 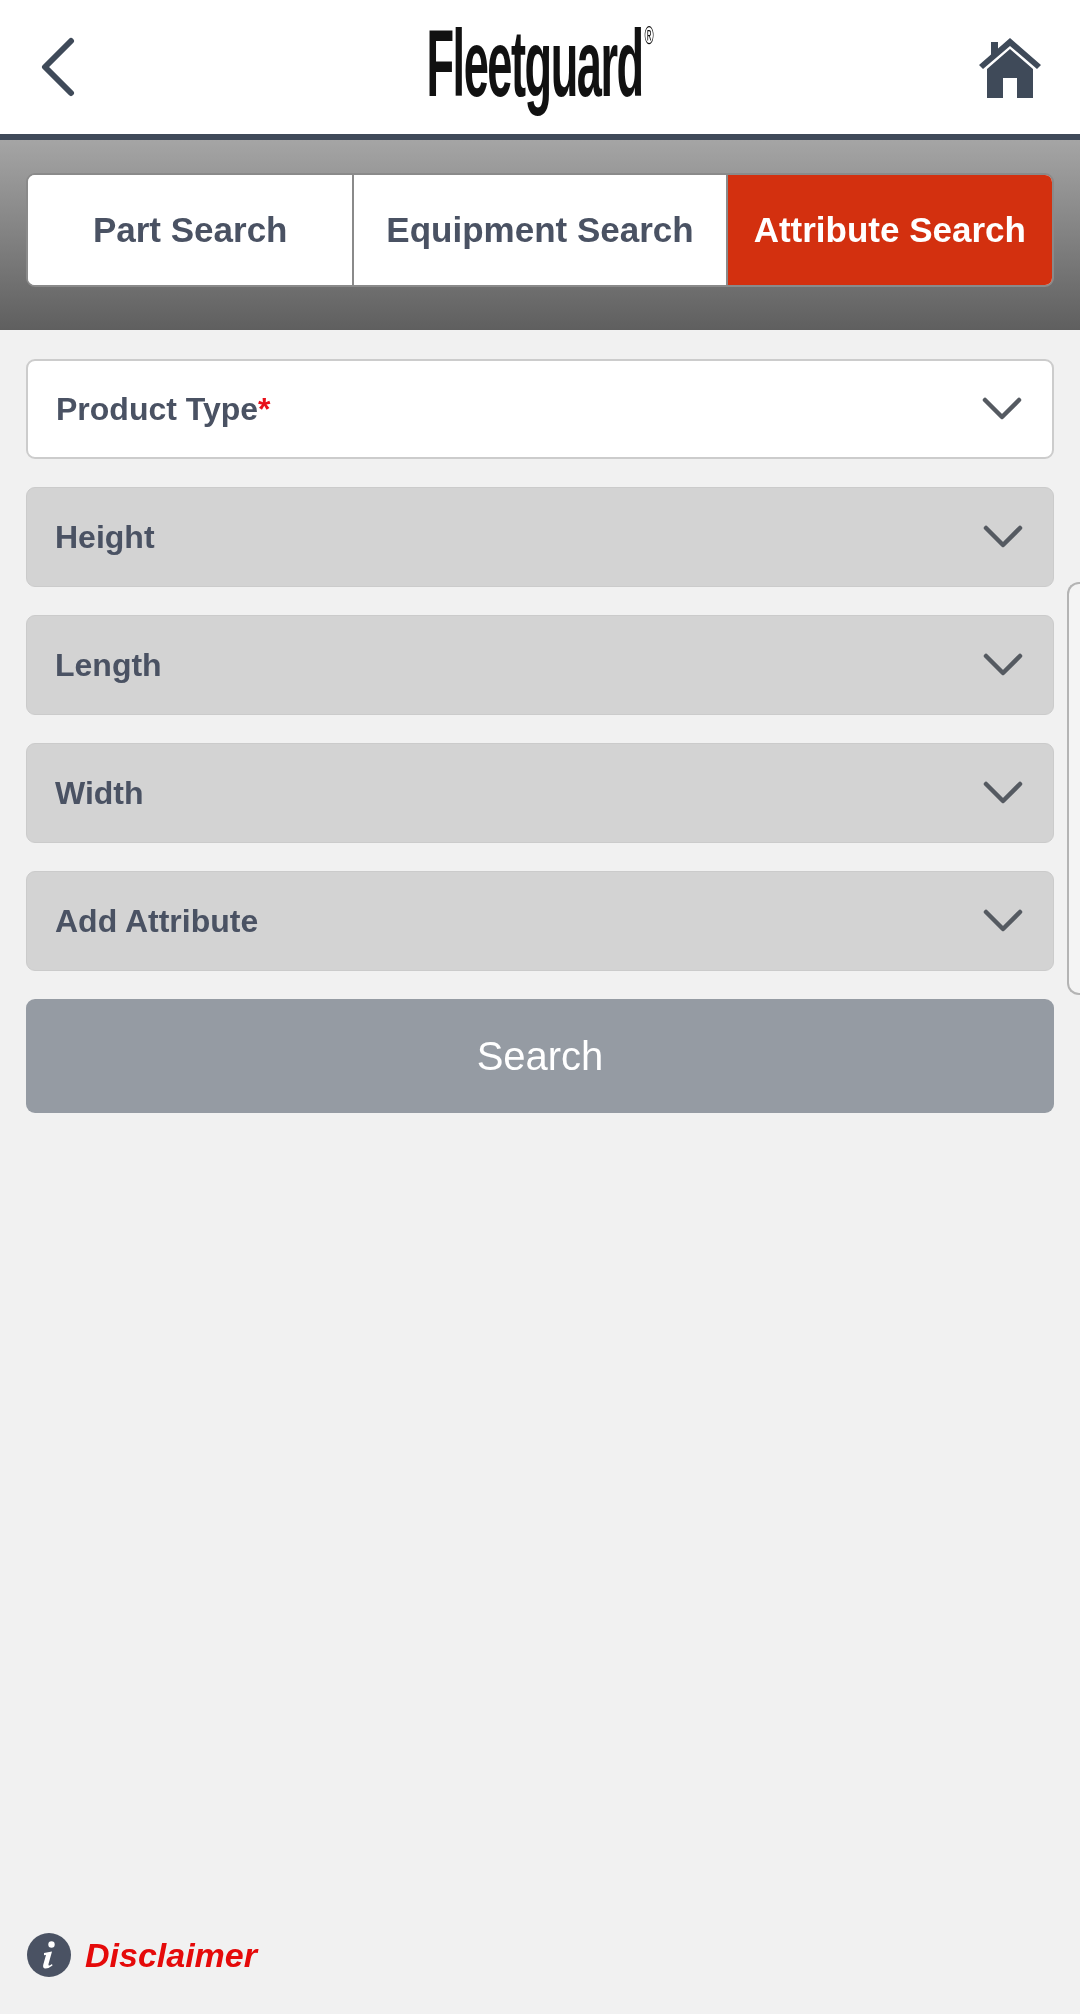 I want to click on home-icon, so click(x=1010, y=67).